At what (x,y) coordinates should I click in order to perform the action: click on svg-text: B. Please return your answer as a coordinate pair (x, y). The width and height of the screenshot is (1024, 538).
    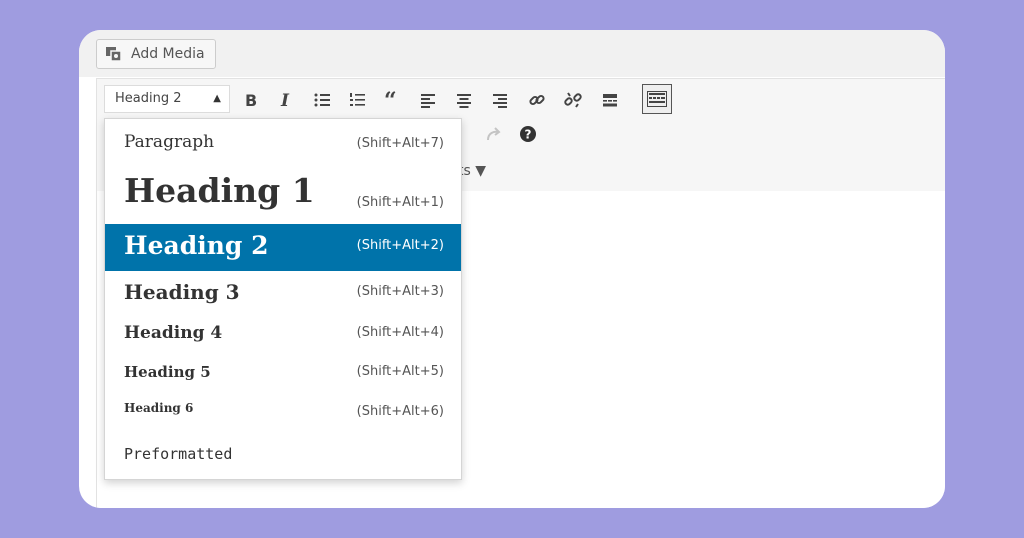
    Looking at the image, I should click on (251, 100).